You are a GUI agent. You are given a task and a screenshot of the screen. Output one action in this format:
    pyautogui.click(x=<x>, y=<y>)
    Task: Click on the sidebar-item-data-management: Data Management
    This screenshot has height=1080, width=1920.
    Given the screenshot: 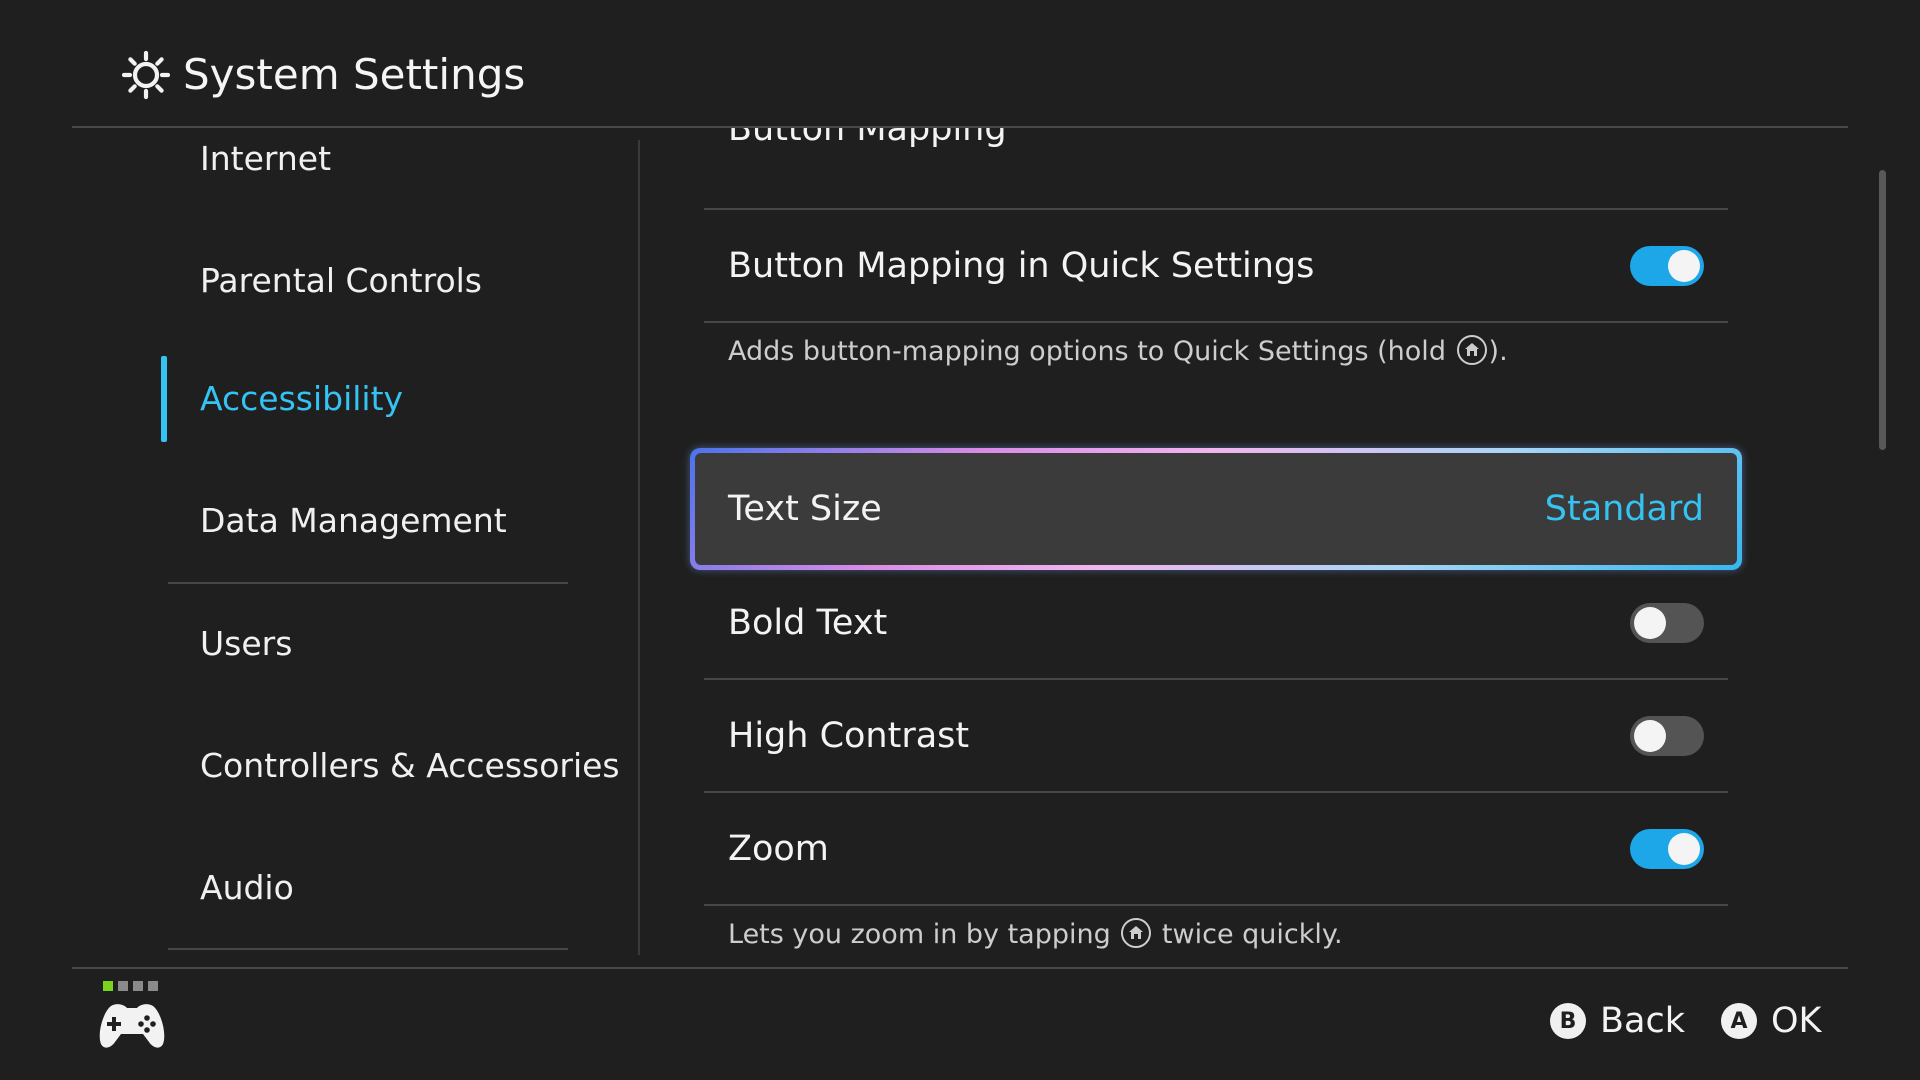 What is the action you would take?
    pyautogui.click(x=353, y=521)
    